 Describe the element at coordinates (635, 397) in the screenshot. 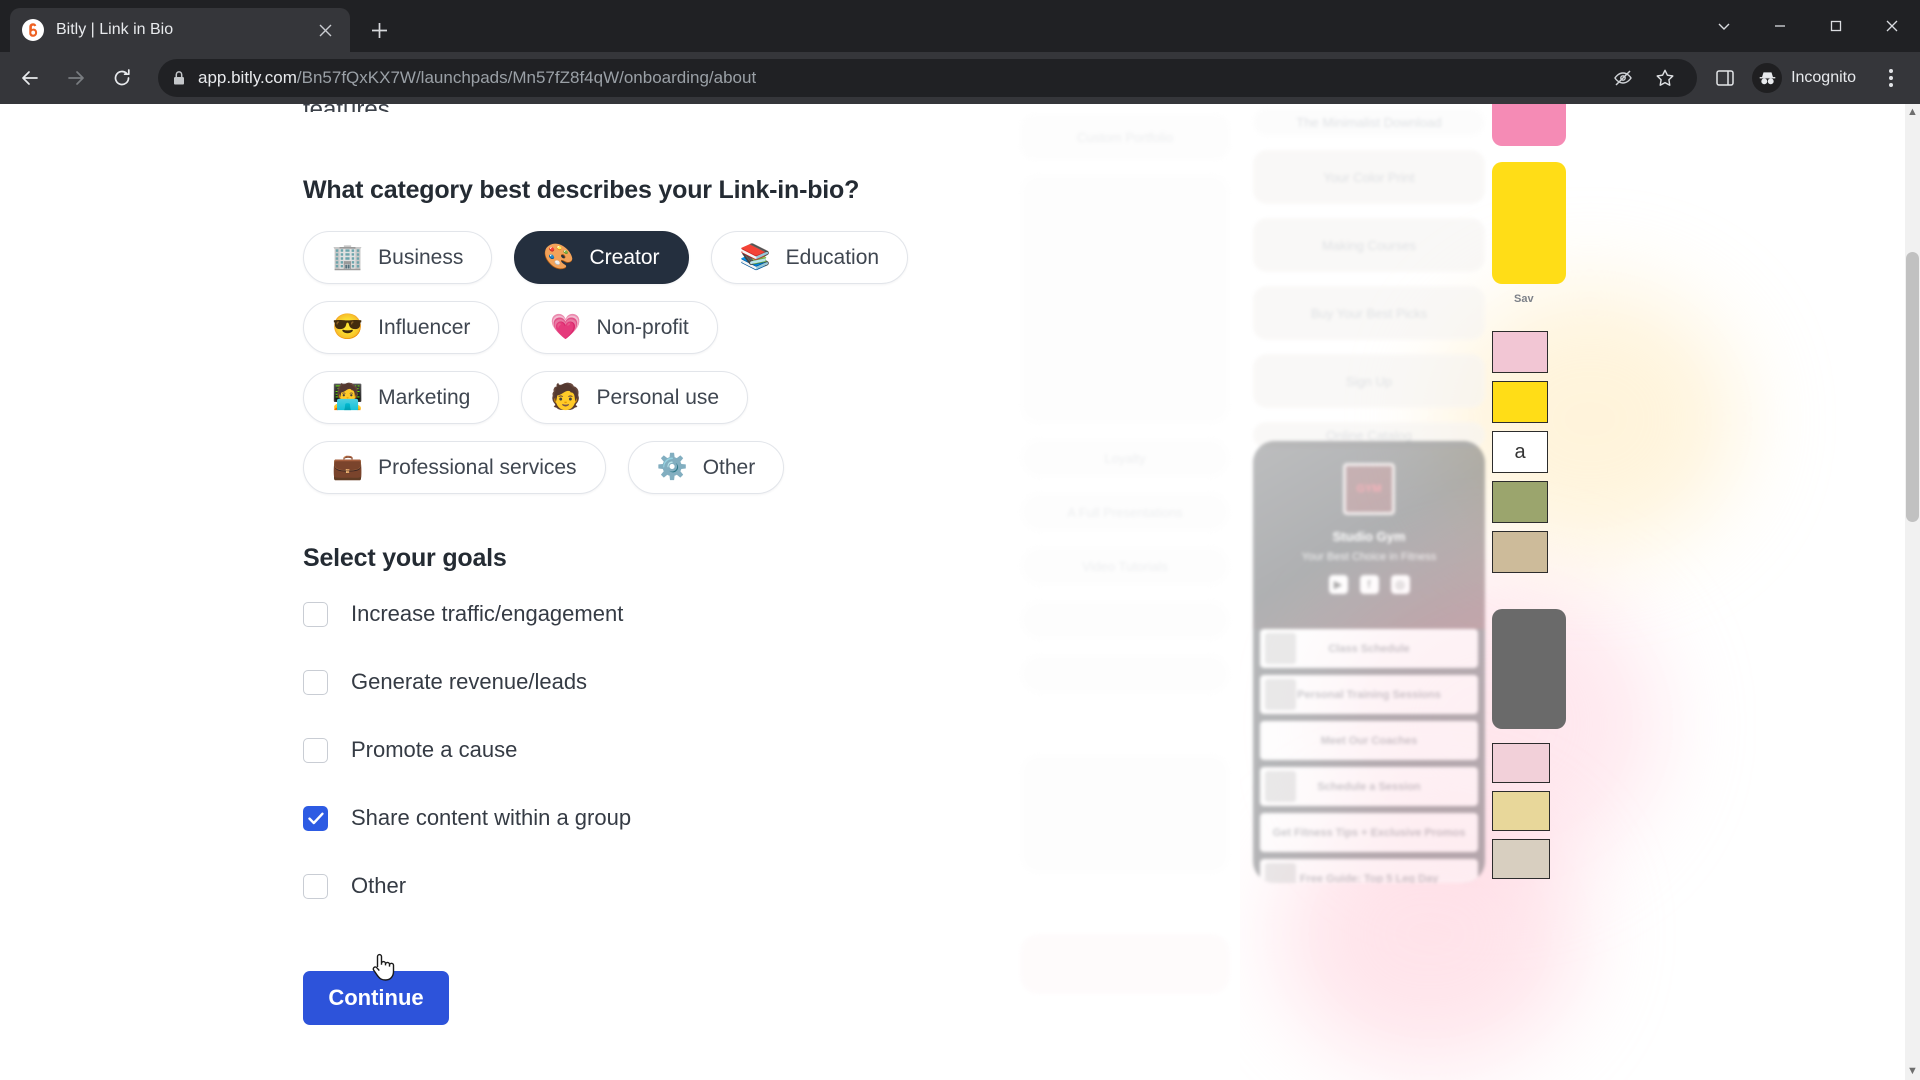

I see `category-chip-personal-use: 🧑 Personal use` at that location.